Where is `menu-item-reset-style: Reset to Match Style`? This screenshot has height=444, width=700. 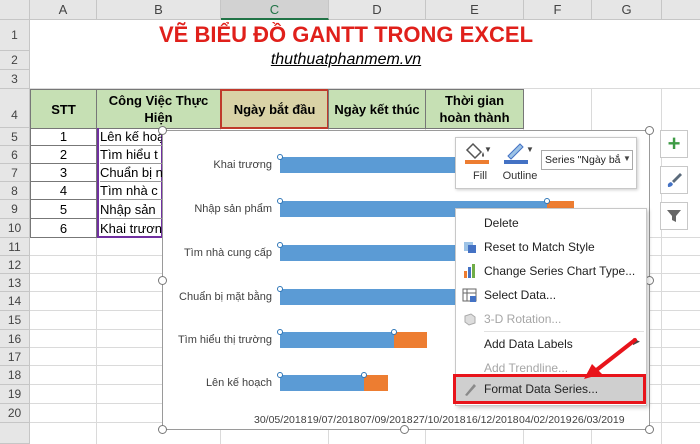 menu-item-reset-style: Reset to Match Style is located at coordinates (551, 247).